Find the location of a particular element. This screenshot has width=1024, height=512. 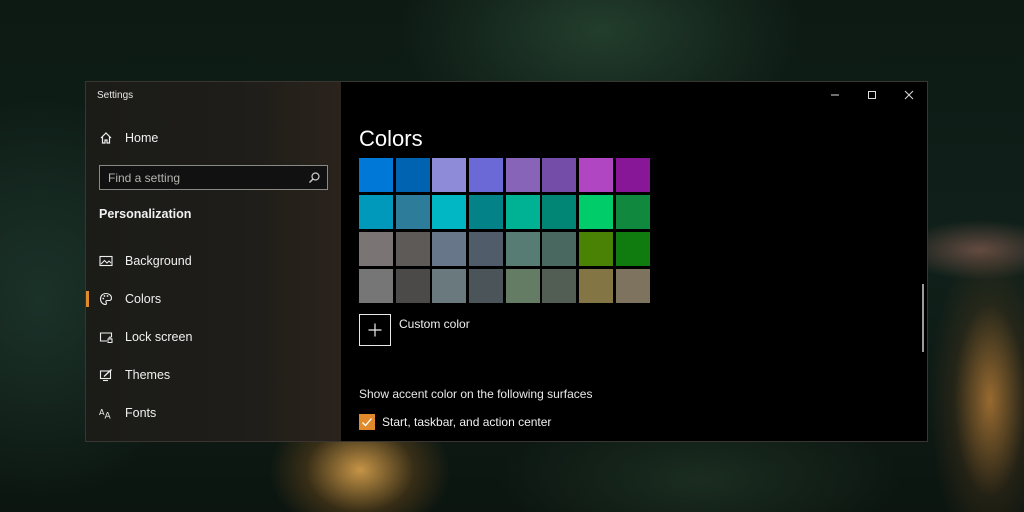

window-title: Settings is located at coordinates (115, 95).